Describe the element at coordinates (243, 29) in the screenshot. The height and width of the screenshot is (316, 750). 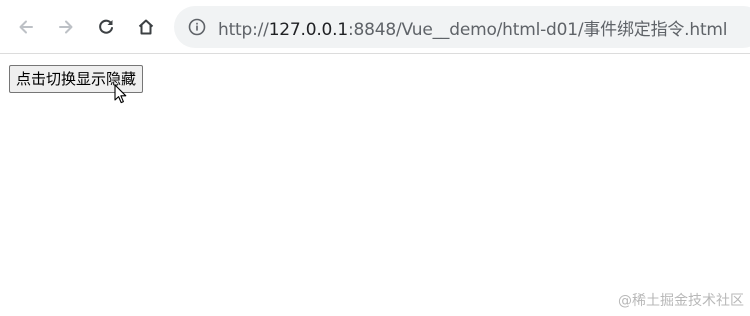
I see `url-scheme: http://` at that location.